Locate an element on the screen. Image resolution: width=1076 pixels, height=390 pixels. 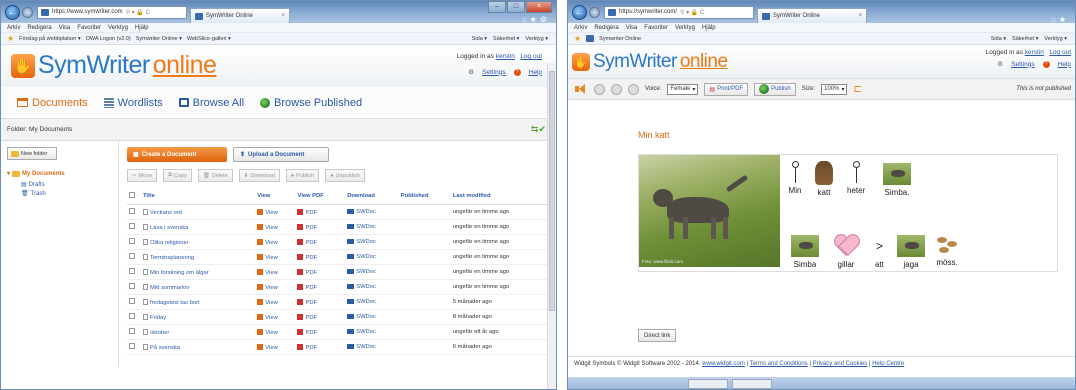
voice-select: Female ▾ is located at coordinates (683, 89).